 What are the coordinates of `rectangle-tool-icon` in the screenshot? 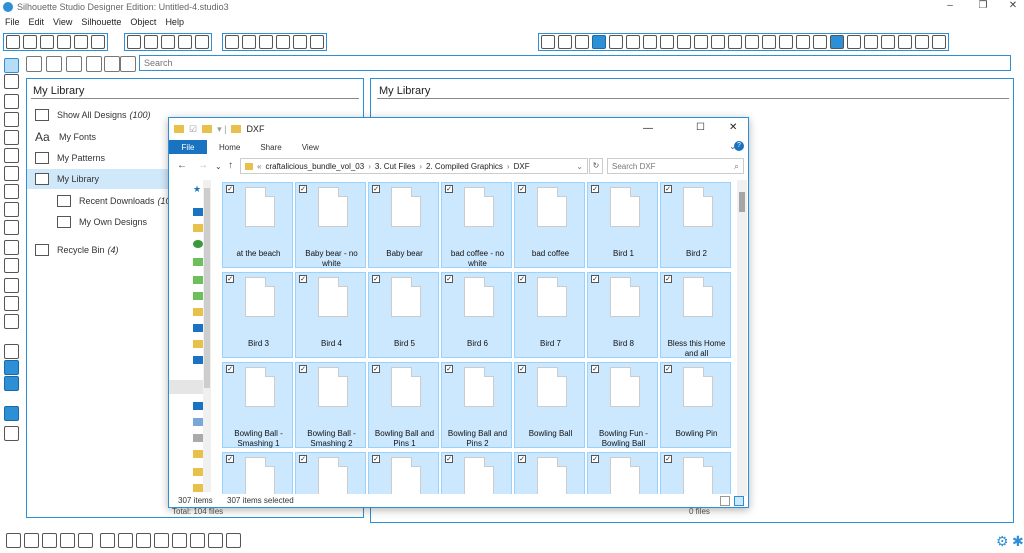 It's located at (11, 119).